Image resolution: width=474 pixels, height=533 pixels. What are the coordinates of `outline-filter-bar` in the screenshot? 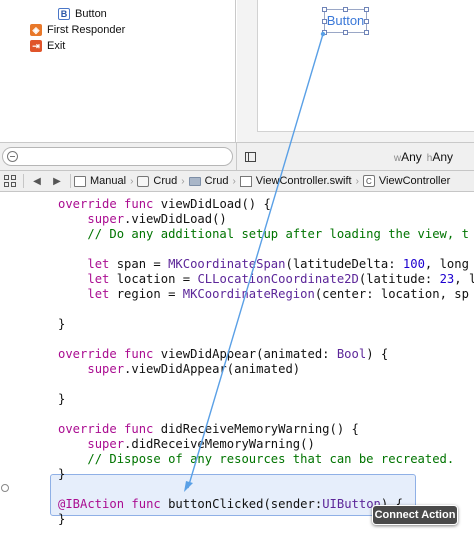 It's located at (118, 156).